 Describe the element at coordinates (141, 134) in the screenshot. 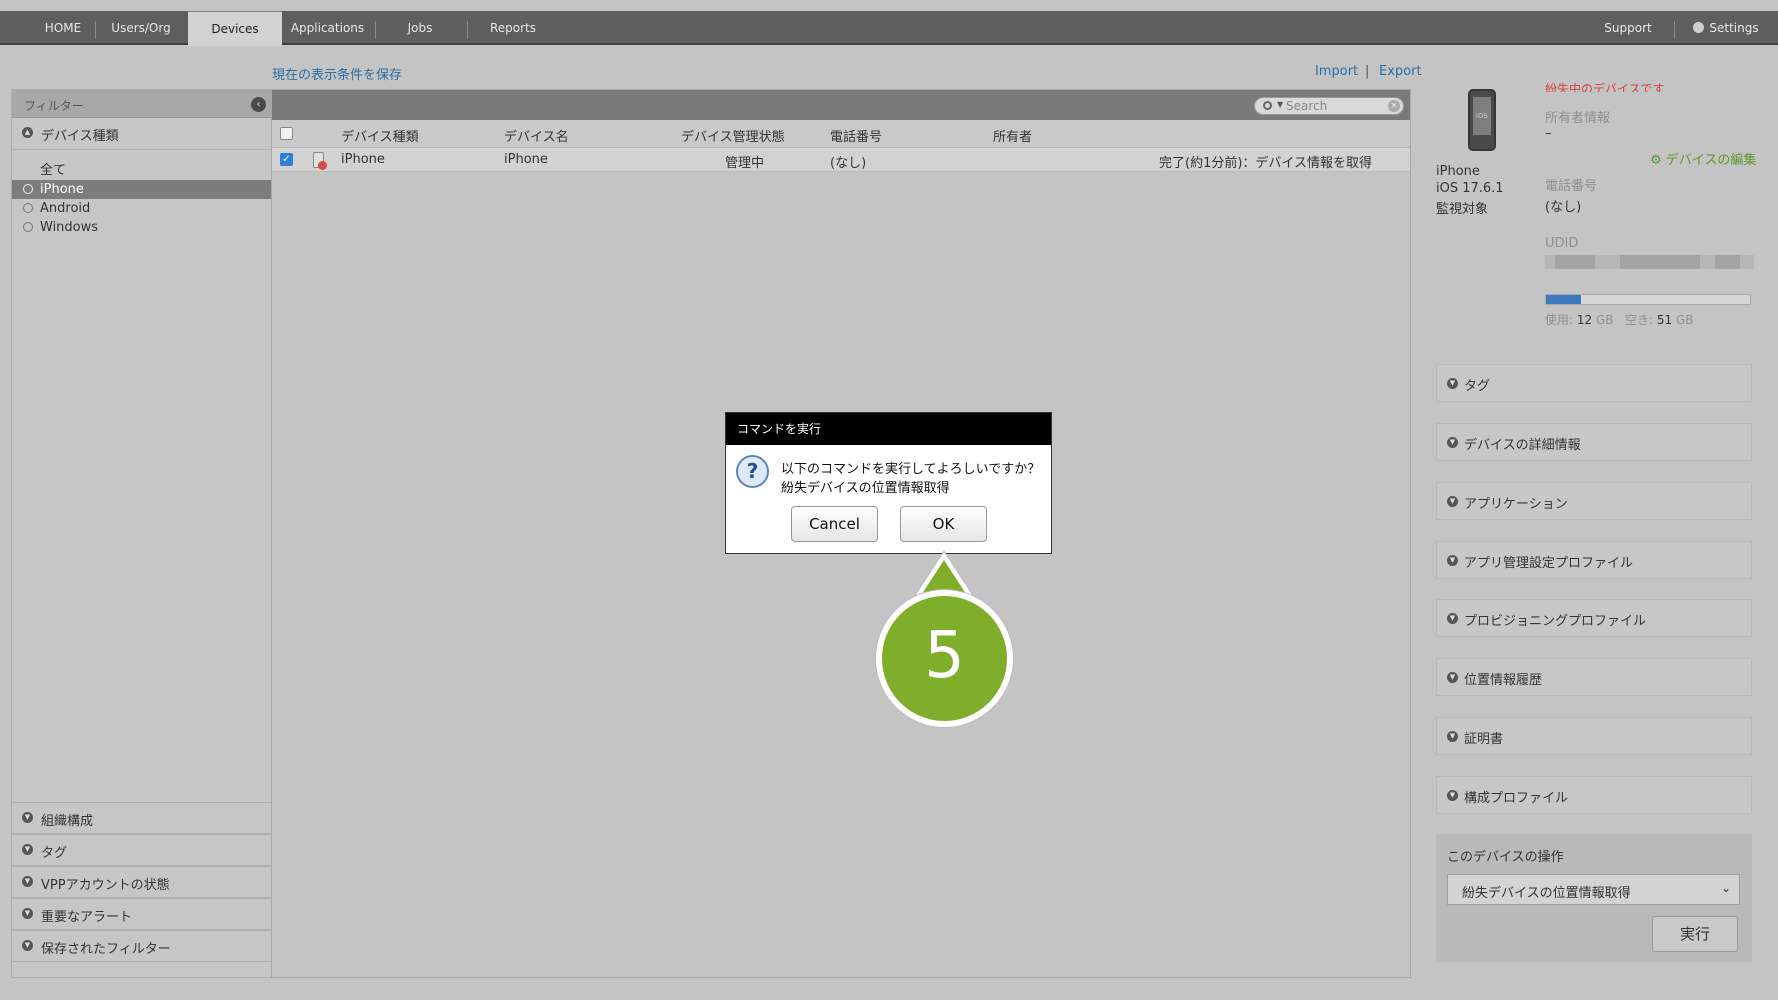

I see `device-type-section: ▲ デバイス種類` at that location.